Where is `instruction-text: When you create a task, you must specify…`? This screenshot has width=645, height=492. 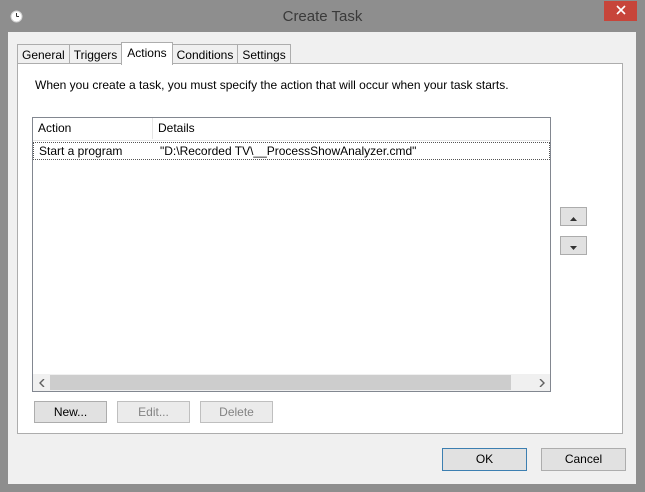 instruction-text: When you create a task, you must specify… is located at coordinates (272, 85).